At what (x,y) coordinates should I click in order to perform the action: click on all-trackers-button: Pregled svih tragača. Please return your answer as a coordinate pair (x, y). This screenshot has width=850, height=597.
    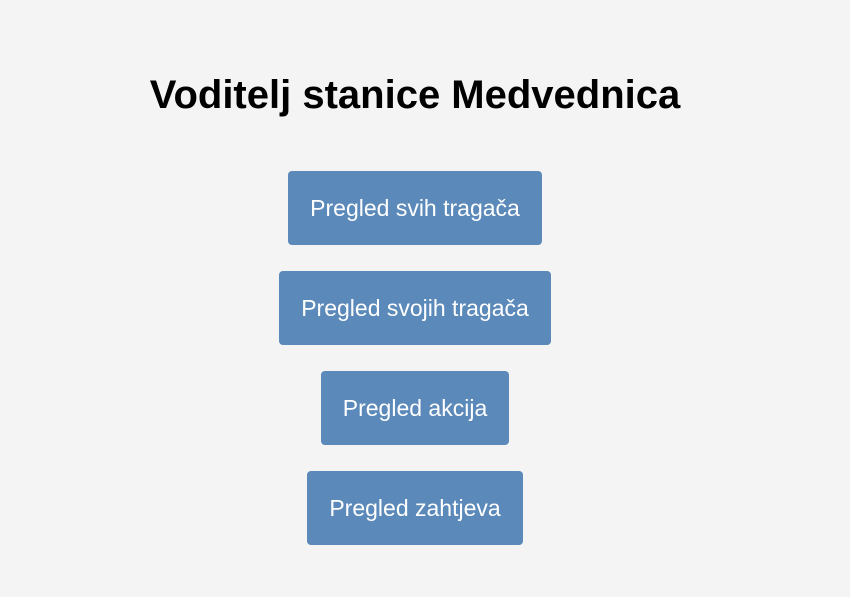
    Looking at the image, I should click on (415, 208).